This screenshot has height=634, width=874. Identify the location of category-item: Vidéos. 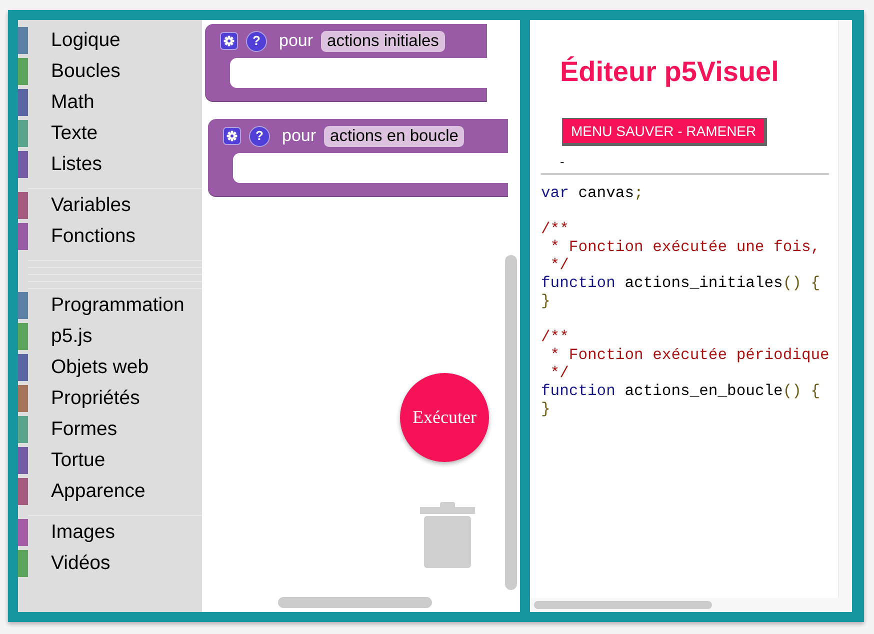
(110, 563).